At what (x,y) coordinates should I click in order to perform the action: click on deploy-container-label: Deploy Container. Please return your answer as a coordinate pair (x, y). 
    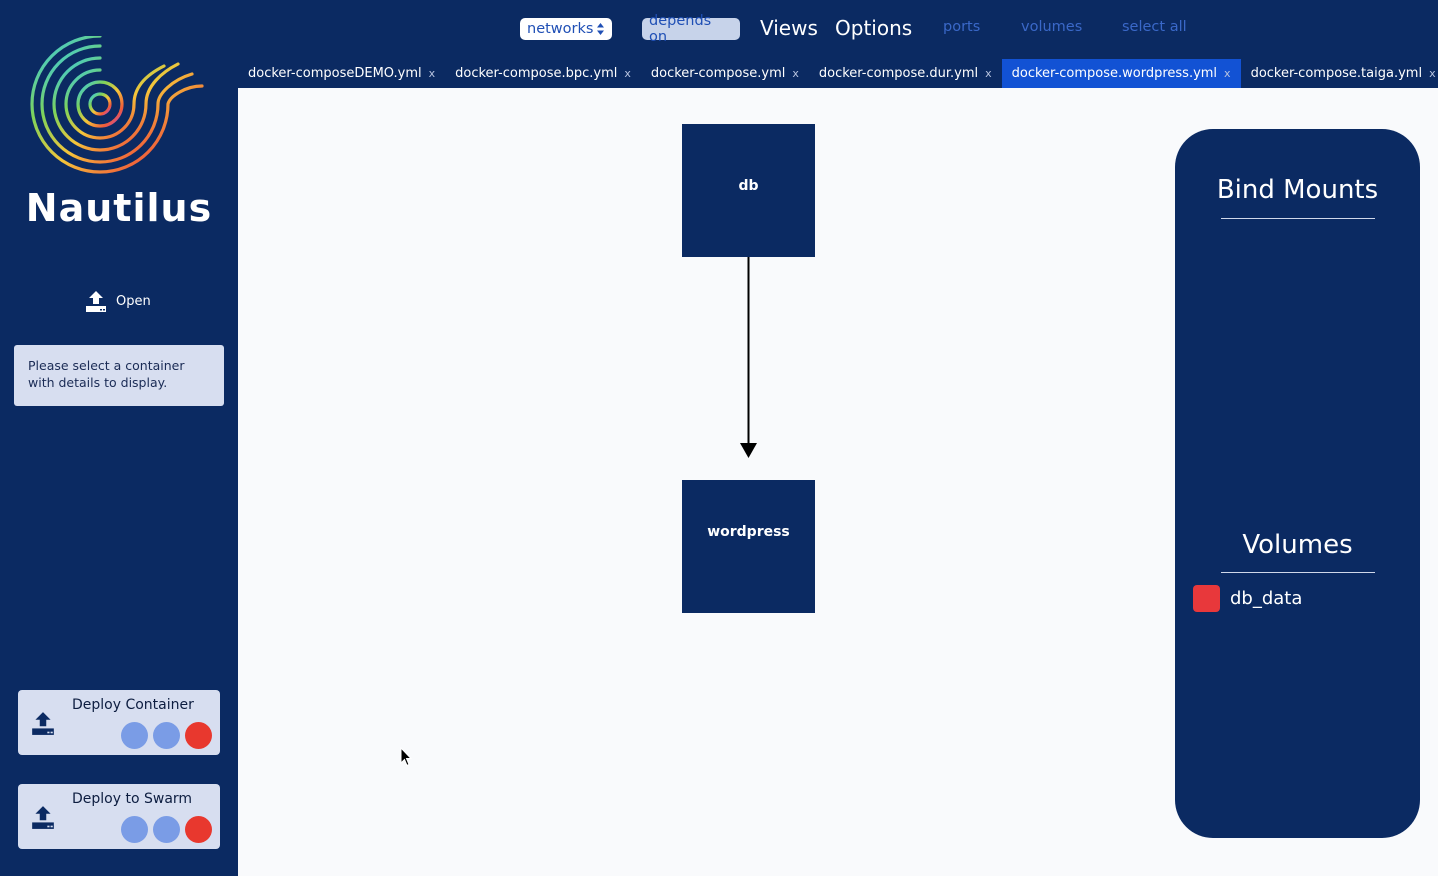
    Looking at the image, I should click on (133, 705).